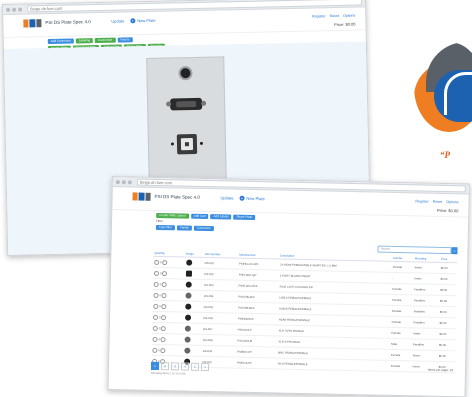  I want to click on audio-jack-connector, so click(185, 73).